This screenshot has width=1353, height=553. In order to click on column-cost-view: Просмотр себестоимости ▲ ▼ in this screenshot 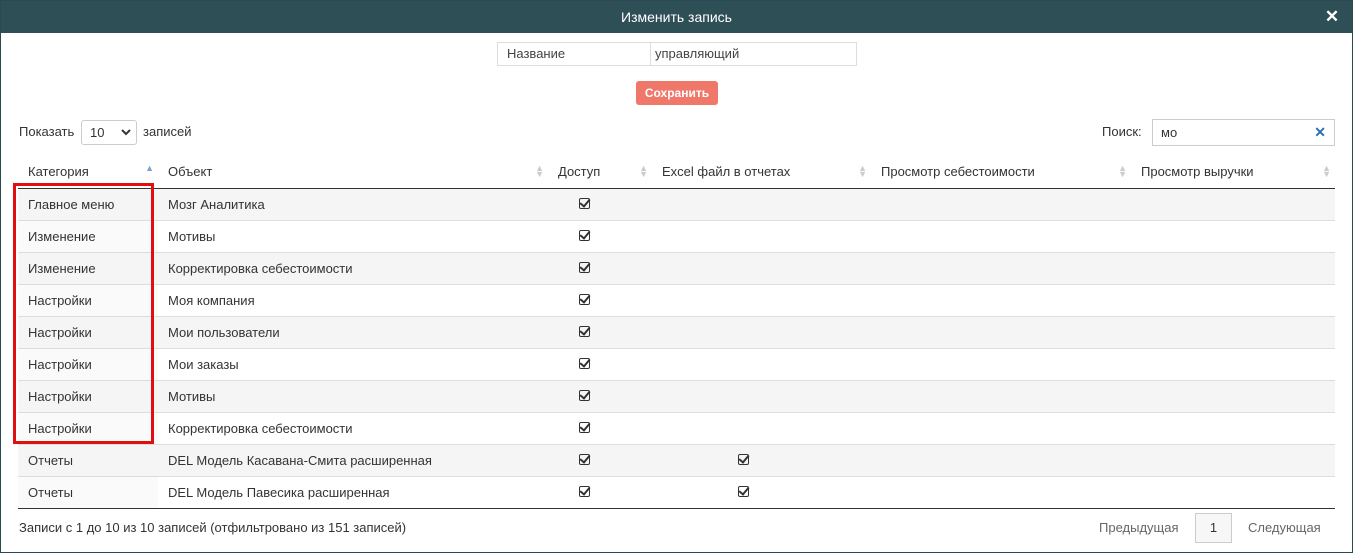, I will do `click(1001, 172)`.